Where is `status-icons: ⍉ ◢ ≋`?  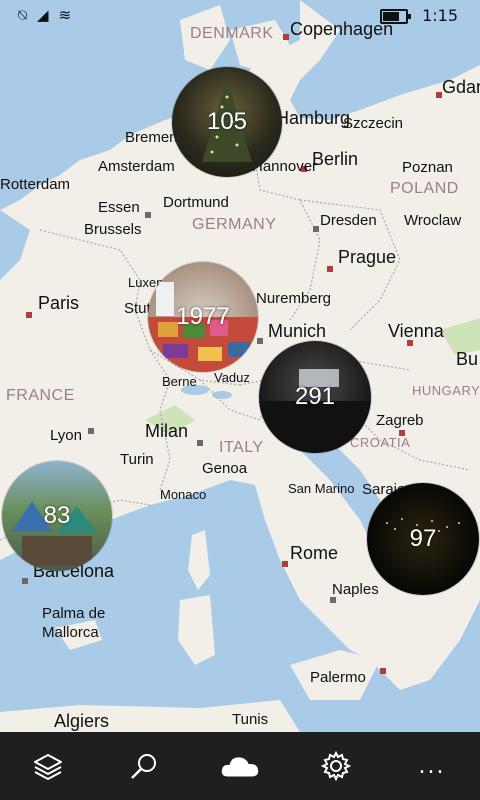
status-icons: ⍉ ◢ ≋ is located at coordinates (44, 15).